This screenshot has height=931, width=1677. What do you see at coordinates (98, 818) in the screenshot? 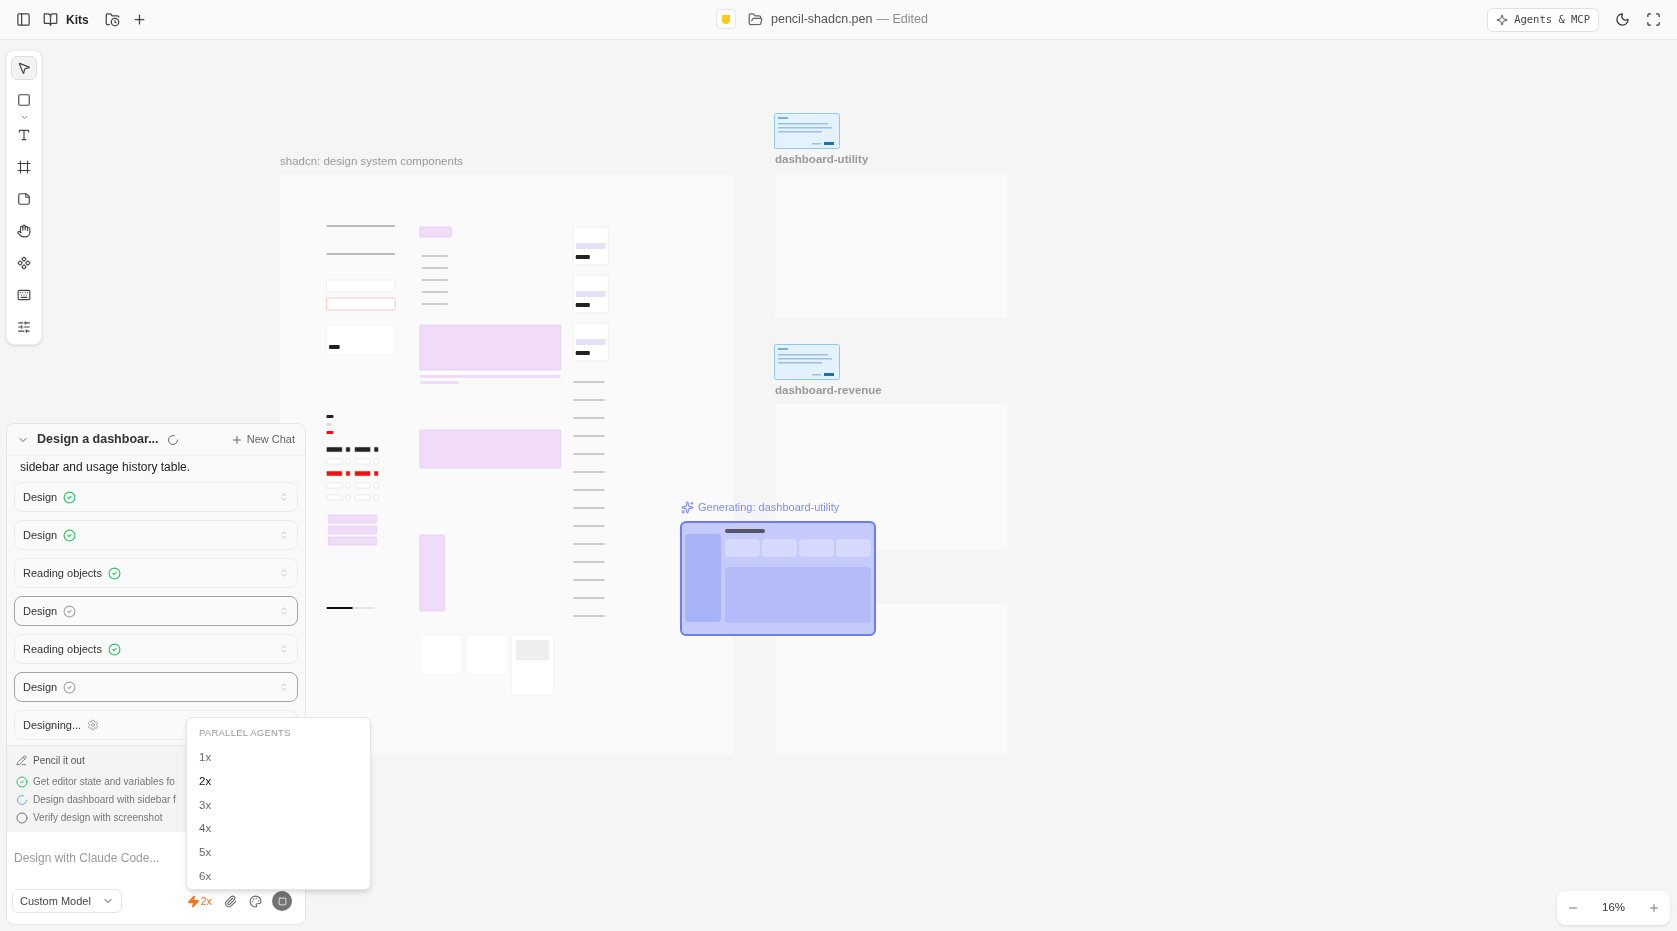
I see `task-label: Verify design with screenshot` at bounding box center [98, 818].